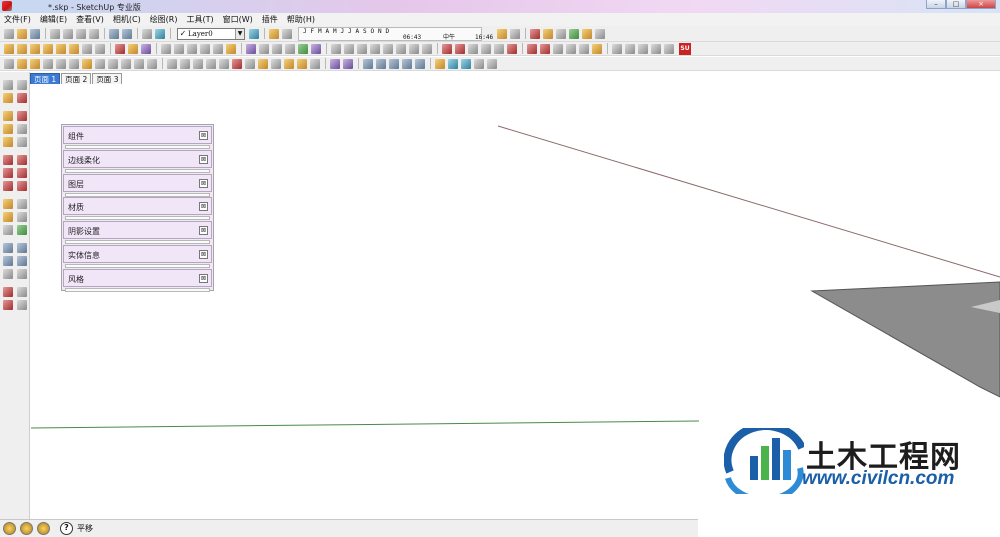 This screenshot has width=1000, height=537. Describe the element at coordinates (22, 217) in the screenshot. I see `text-icon` at that location.